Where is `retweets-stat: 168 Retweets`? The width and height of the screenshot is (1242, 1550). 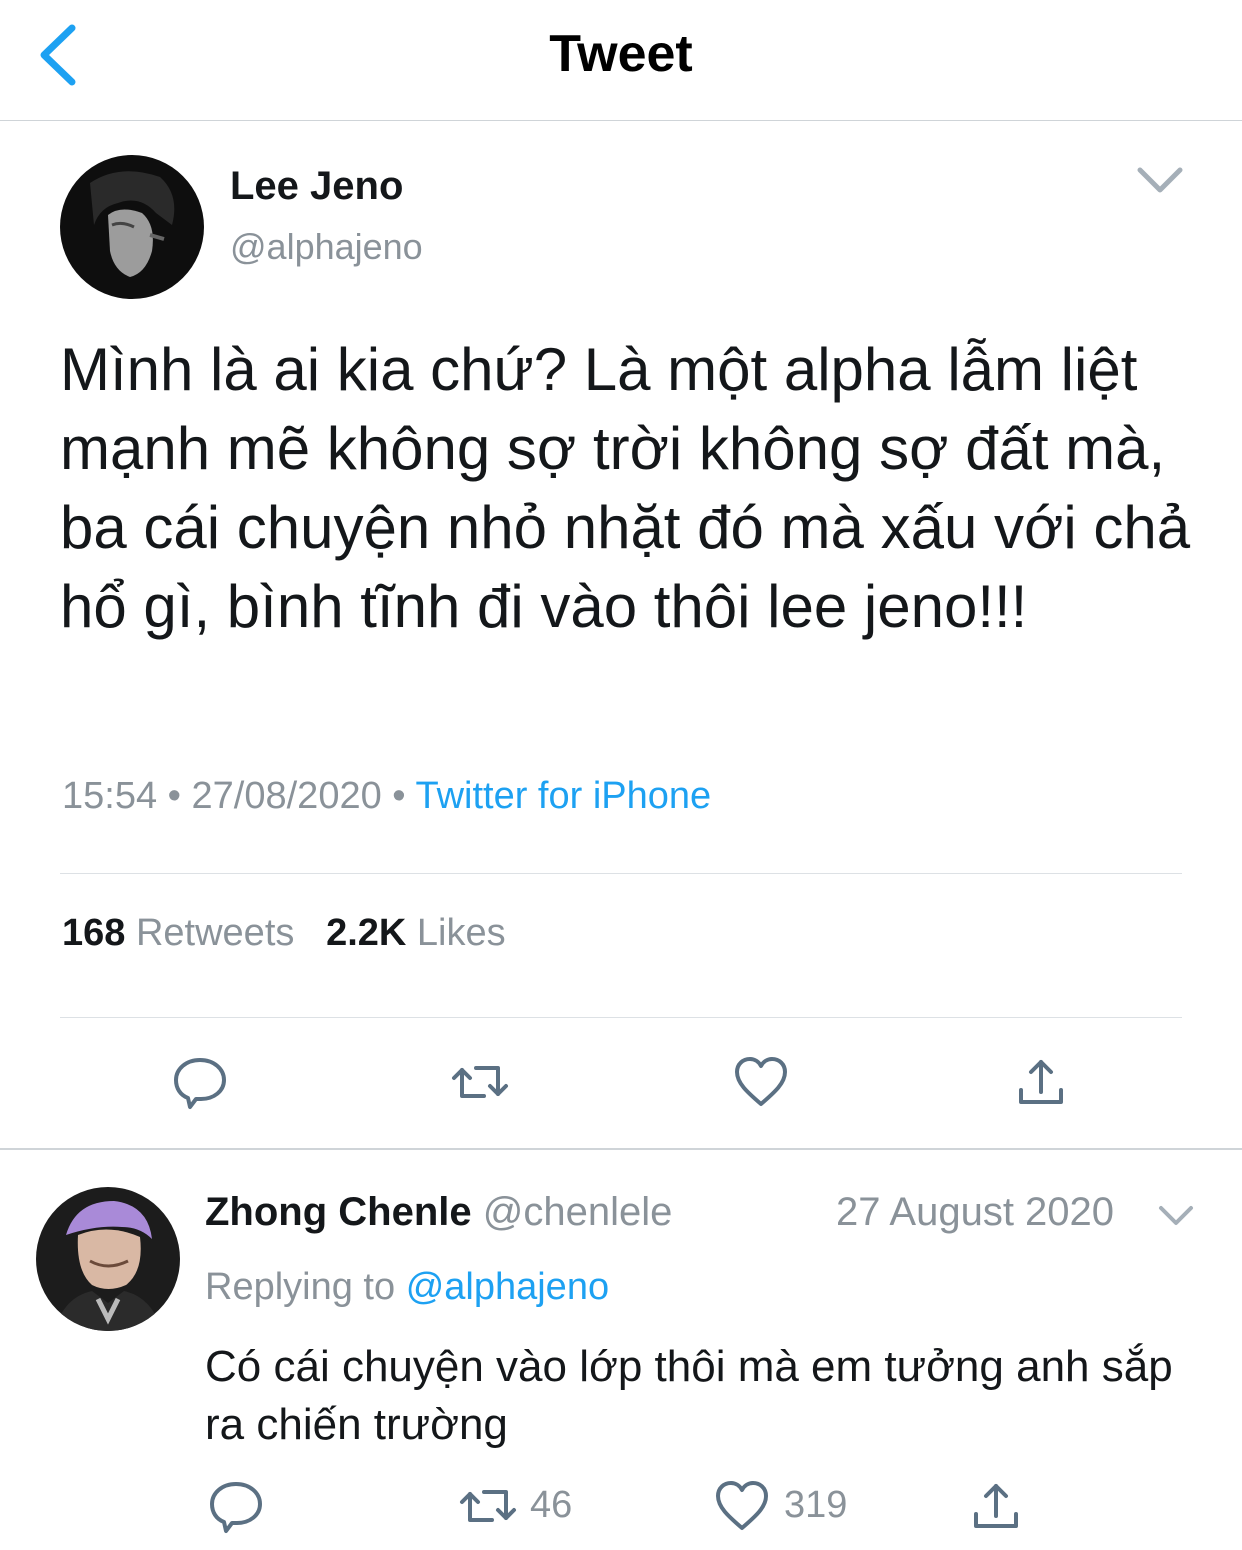
retweets-stat: 168 Retweets is located at coordinates (178, 933).